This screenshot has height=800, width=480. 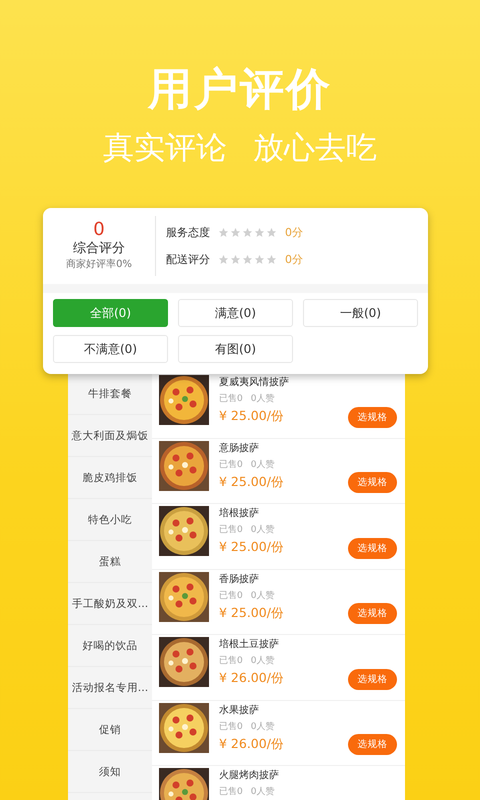 What do you see at coordinates (239, 711) in the screenshot?
I see `product-name: 水果披萨` at bounding box center [239, 711].